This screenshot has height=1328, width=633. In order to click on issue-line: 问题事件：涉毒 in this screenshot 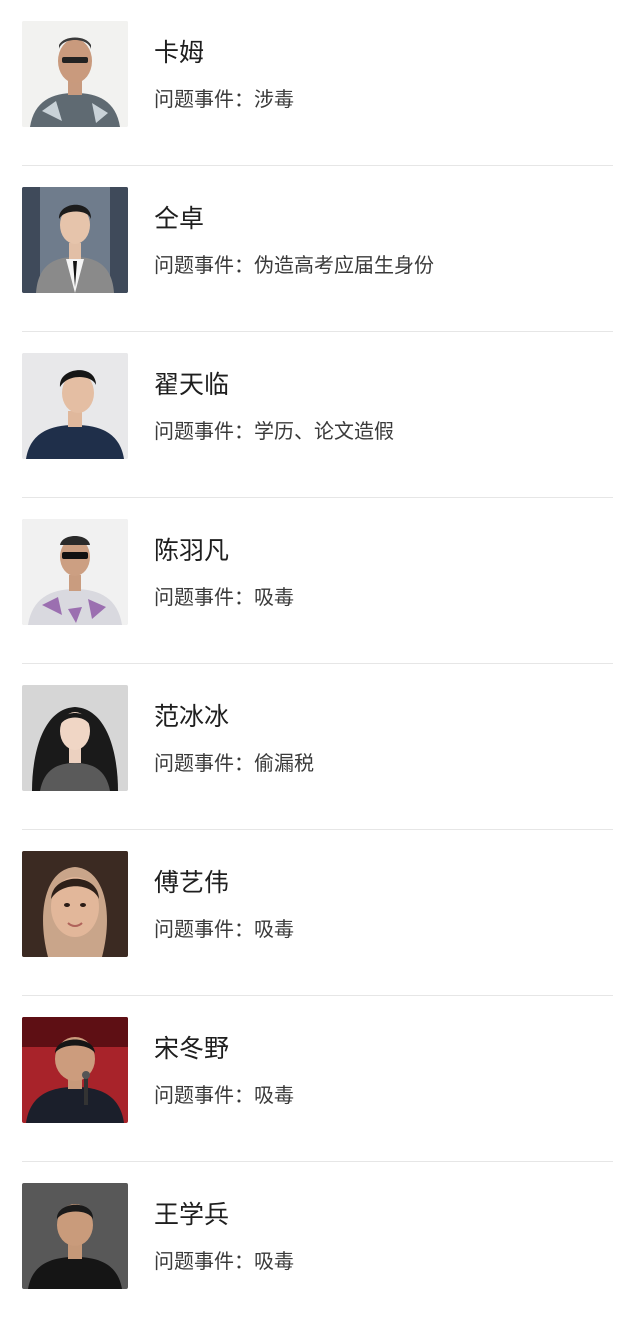, I will do `click(224, 99)`.